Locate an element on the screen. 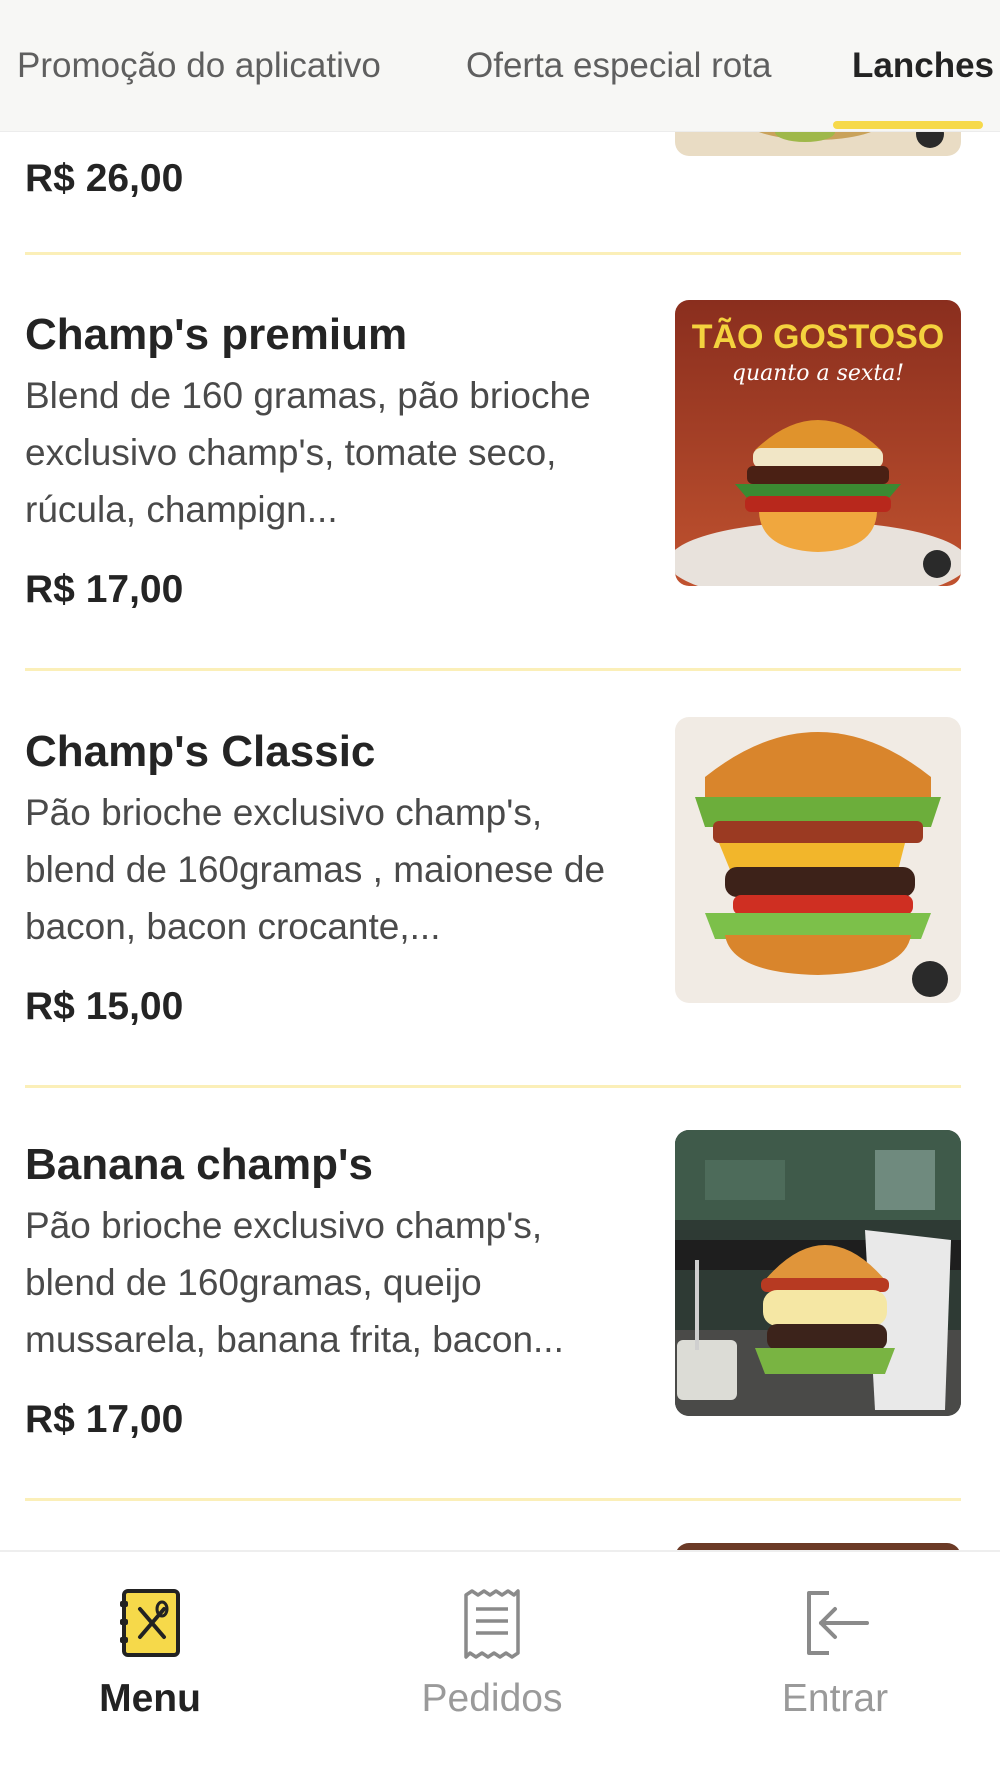 The width and height of the screenshot is (1000, 1778). item-price: R$ 26,00 is located at coordinates (104, 178).